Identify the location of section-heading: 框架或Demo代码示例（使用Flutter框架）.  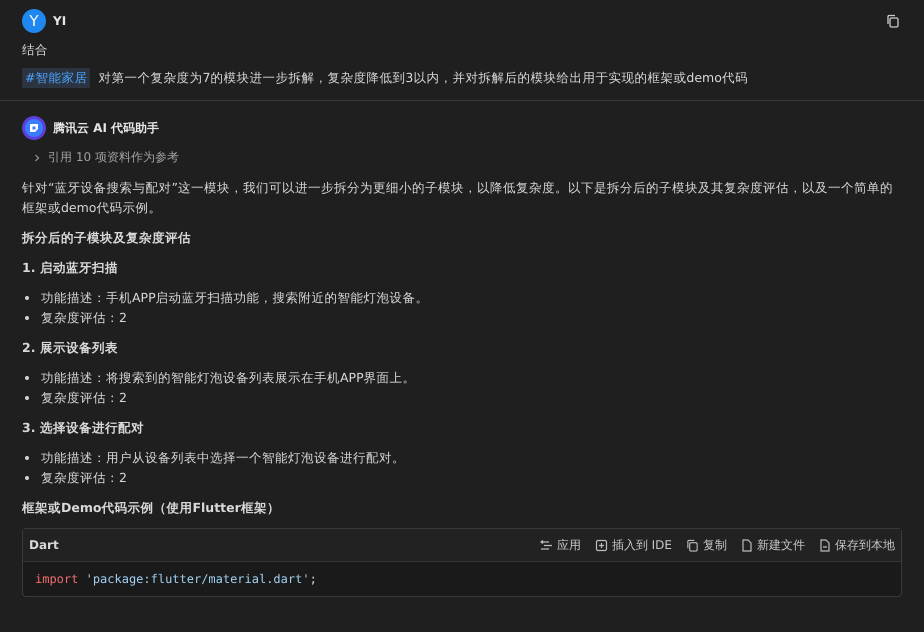
(151, 508).